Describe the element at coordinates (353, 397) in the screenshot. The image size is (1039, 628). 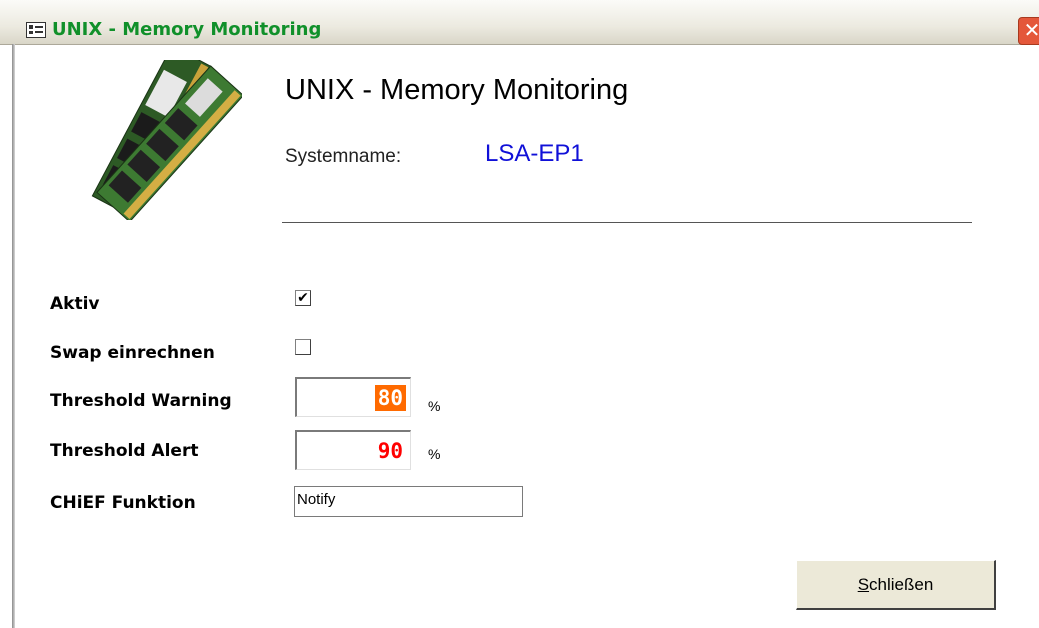
I see `threshold-warning-input: 80` at that location.